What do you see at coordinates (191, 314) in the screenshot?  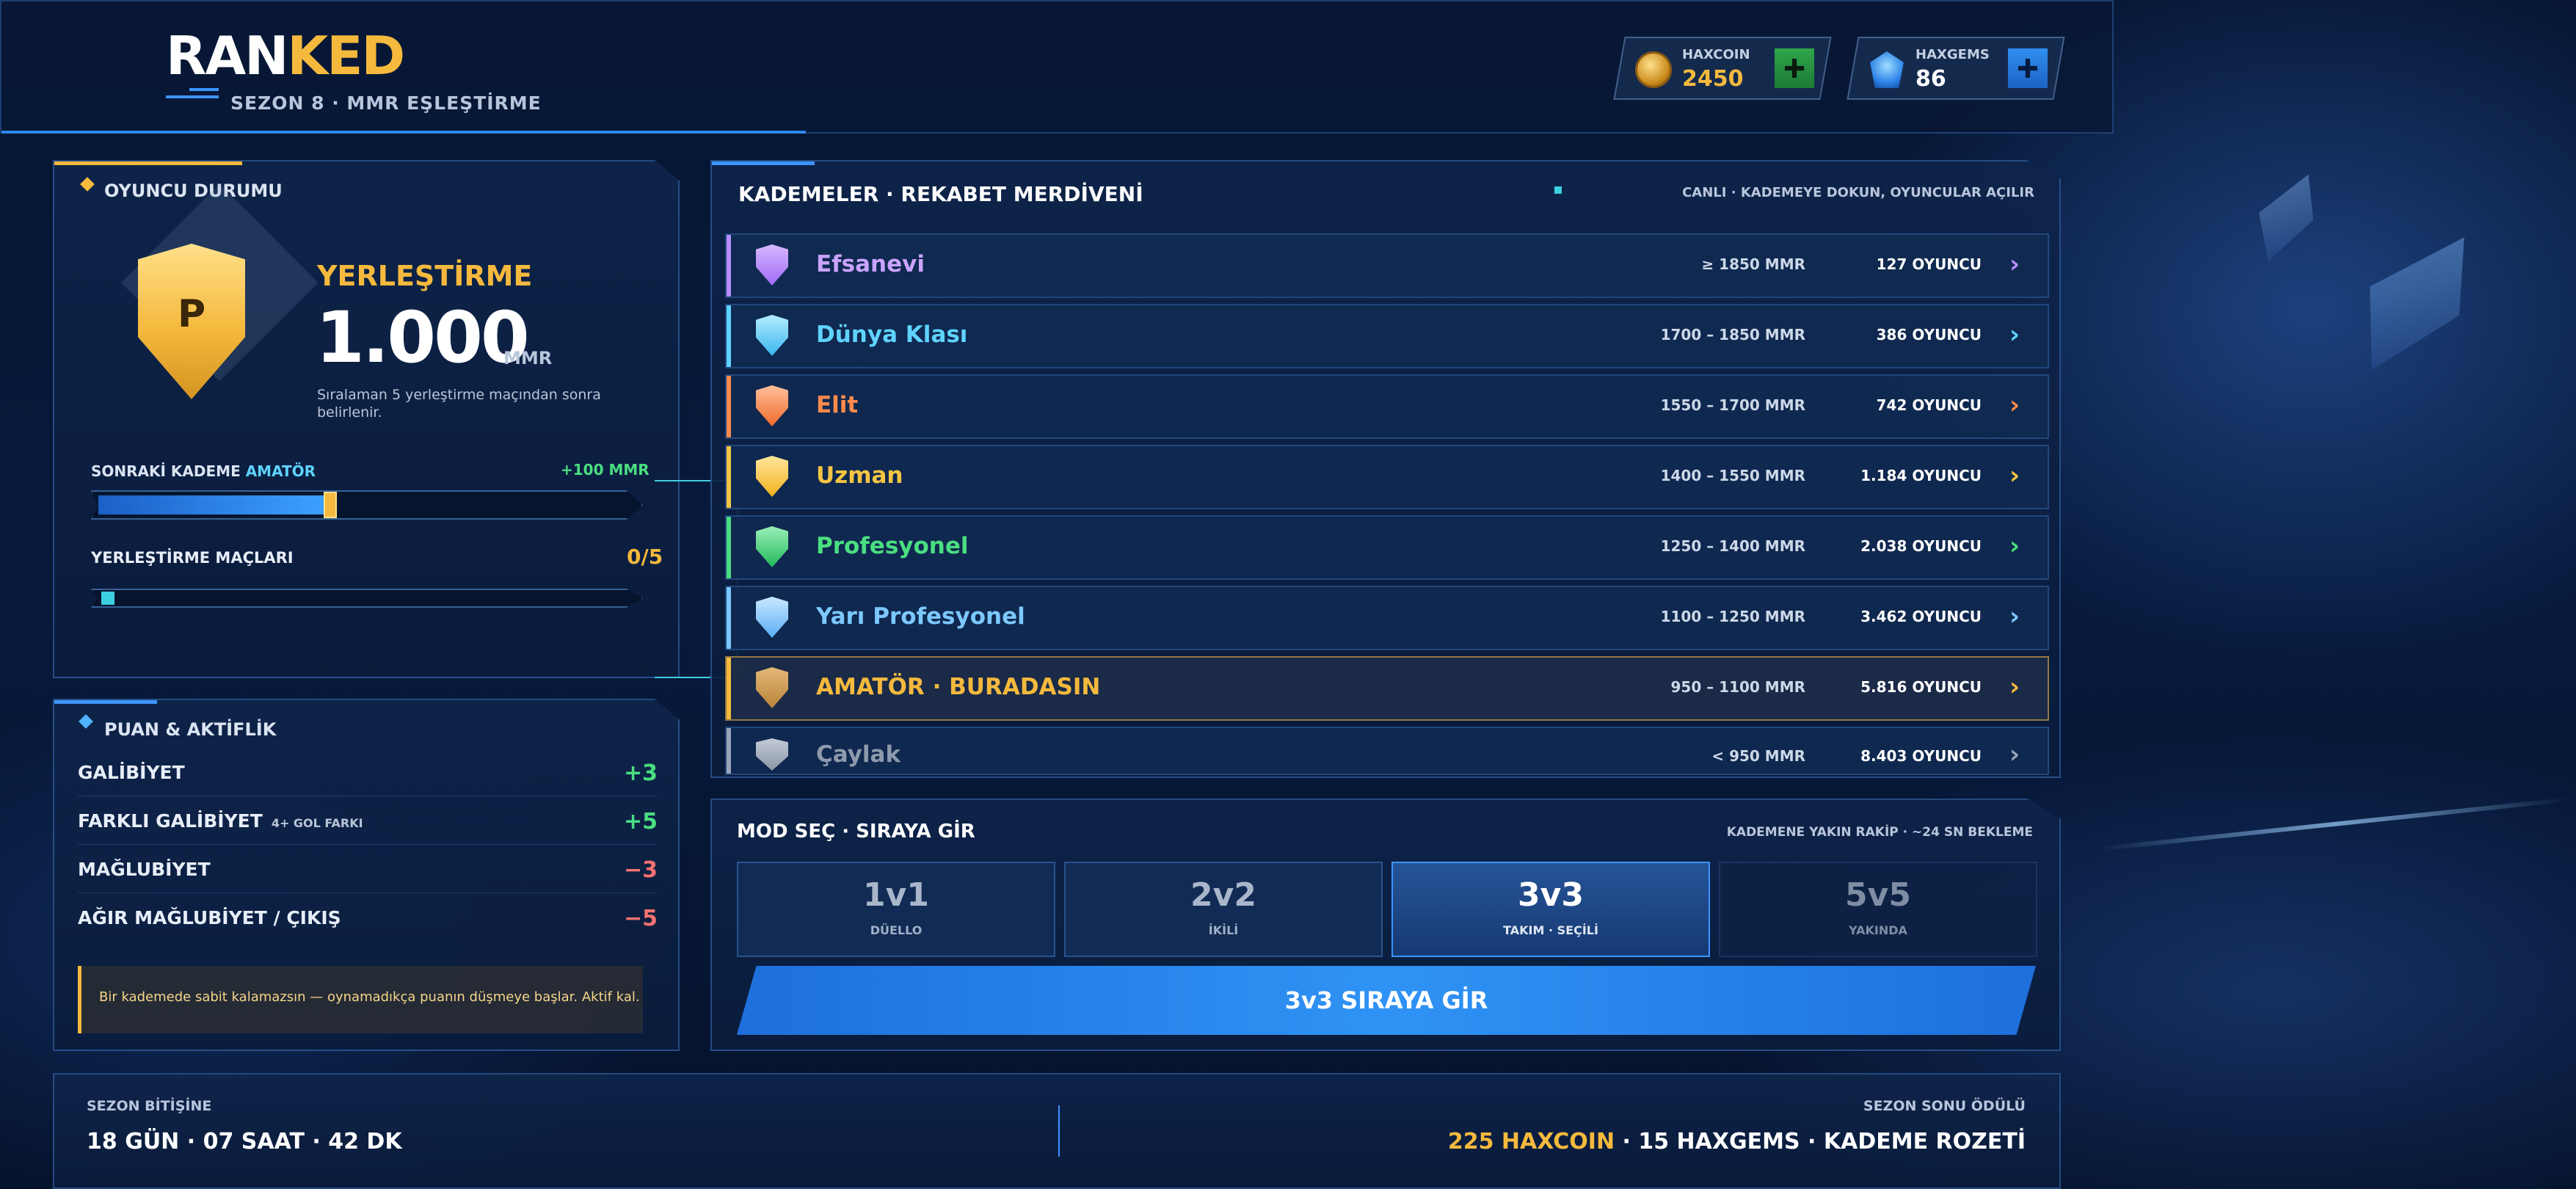 I see `rank-badge-letter: P` at bounding box center [191, 314].